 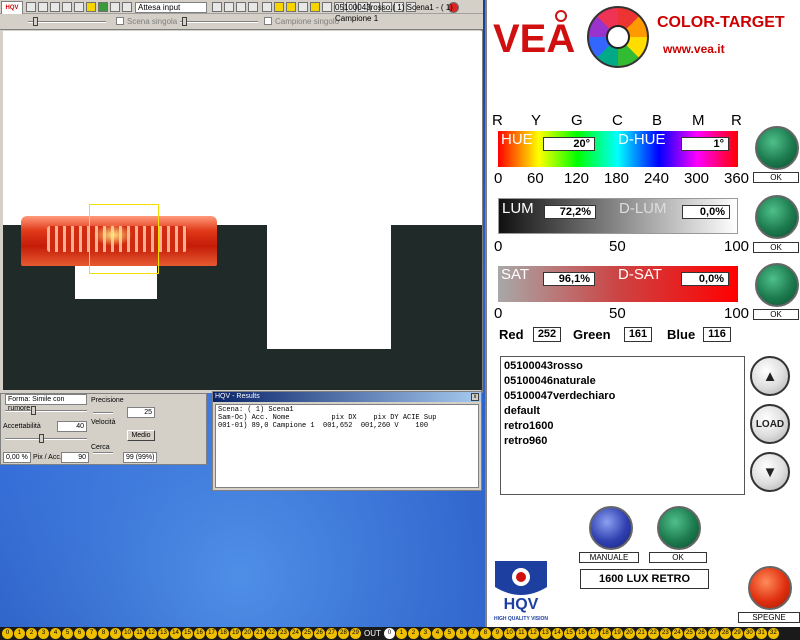 I want to click on hue-letter: B, so click(x=657, y=120).